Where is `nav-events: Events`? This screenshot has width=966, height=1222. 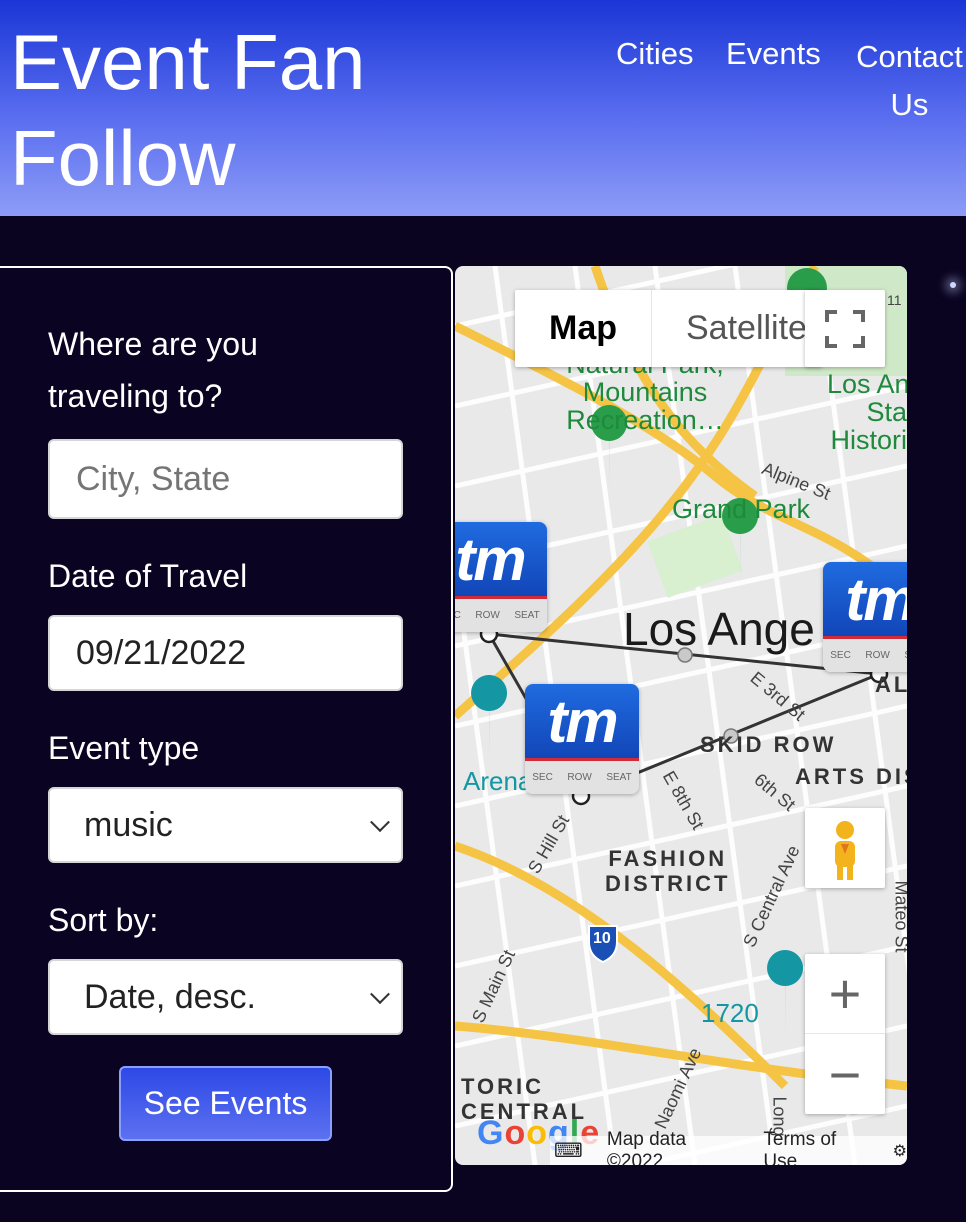 nav-events: Events is located at coordinates (773, 54).